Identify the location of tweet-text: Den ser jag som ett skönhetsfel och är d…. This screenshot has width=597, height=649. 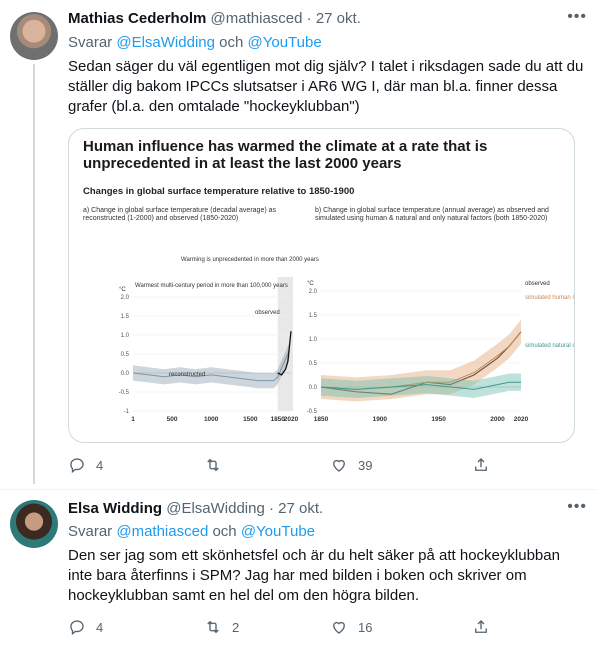
(314, 575).